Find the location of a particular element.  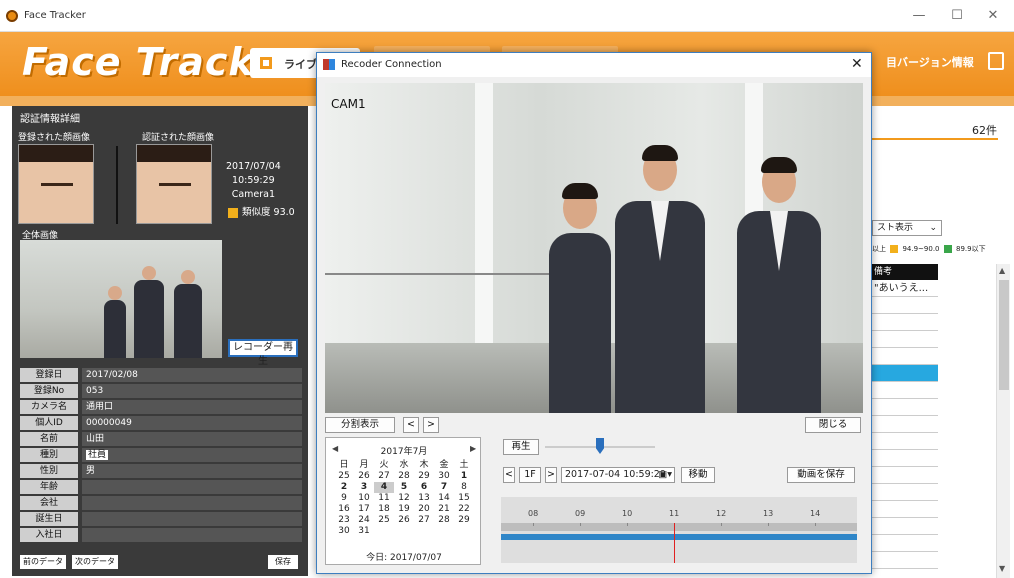

frame-step-button: 1F is located at coordinates (530, 475).